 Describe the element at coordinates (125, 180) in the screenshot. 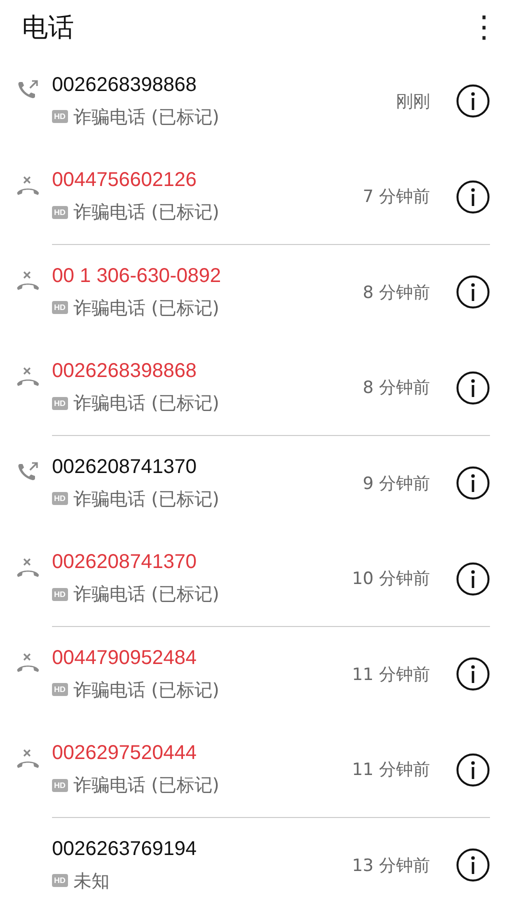

I see `phone-number: 0044756602126` at that location.